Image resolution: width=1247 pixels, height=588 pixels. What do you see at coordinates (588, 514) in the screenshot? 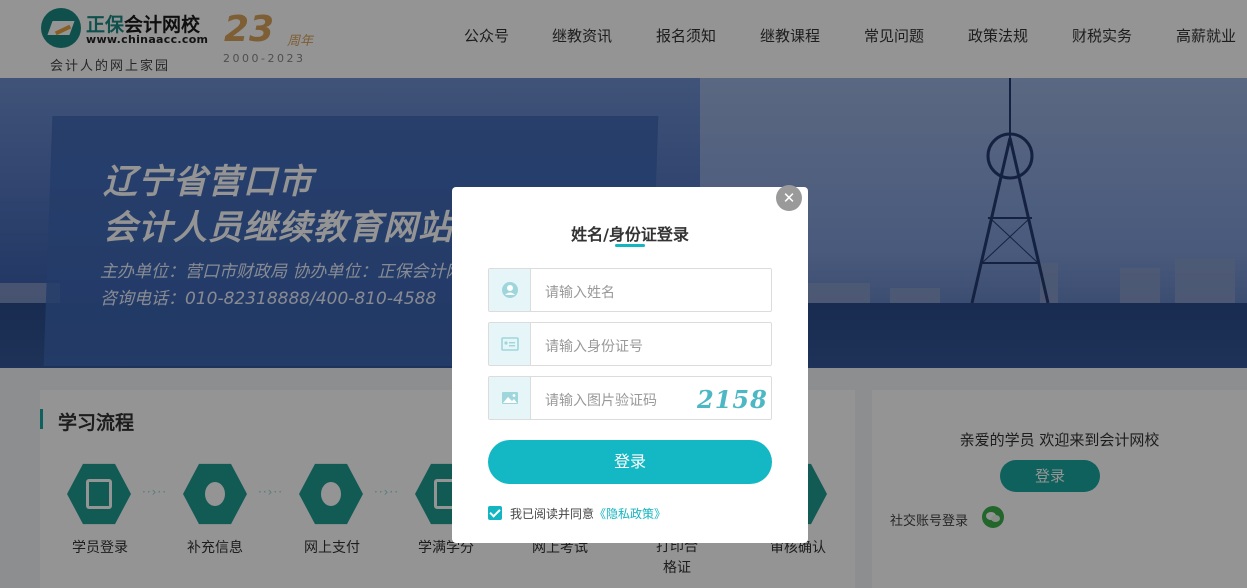
I see `agree-text: 我已阅读并同意《隐私政策》` at bounding box center [588, 514].